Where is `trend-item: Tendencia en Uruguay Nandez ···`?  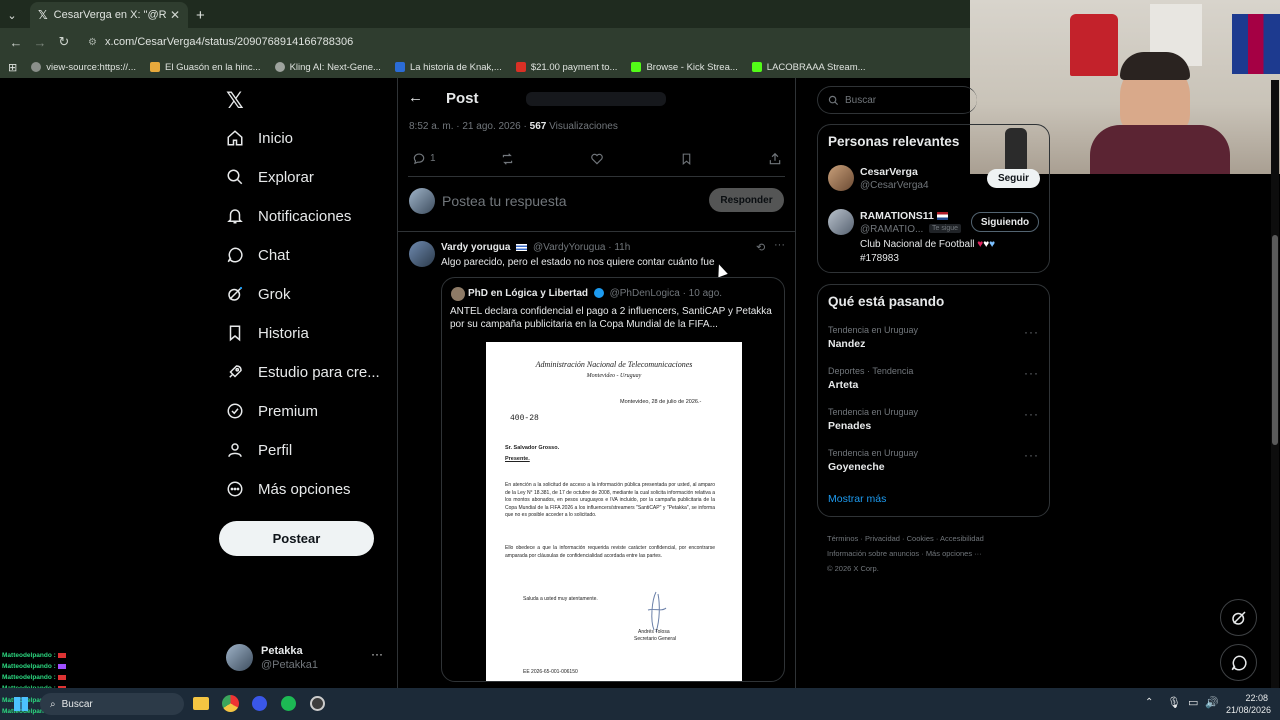
trend-item: Tendencia en Uruguay Nandez ··· is located at coordinates (933, 343).